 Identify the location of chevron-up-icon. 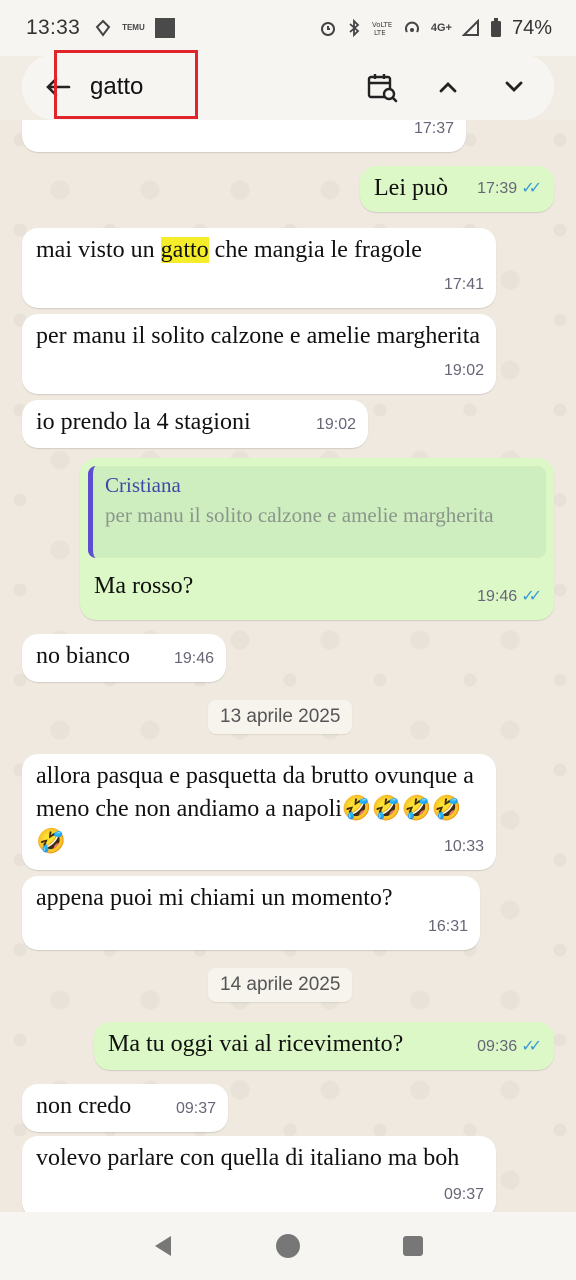
(448, 87).